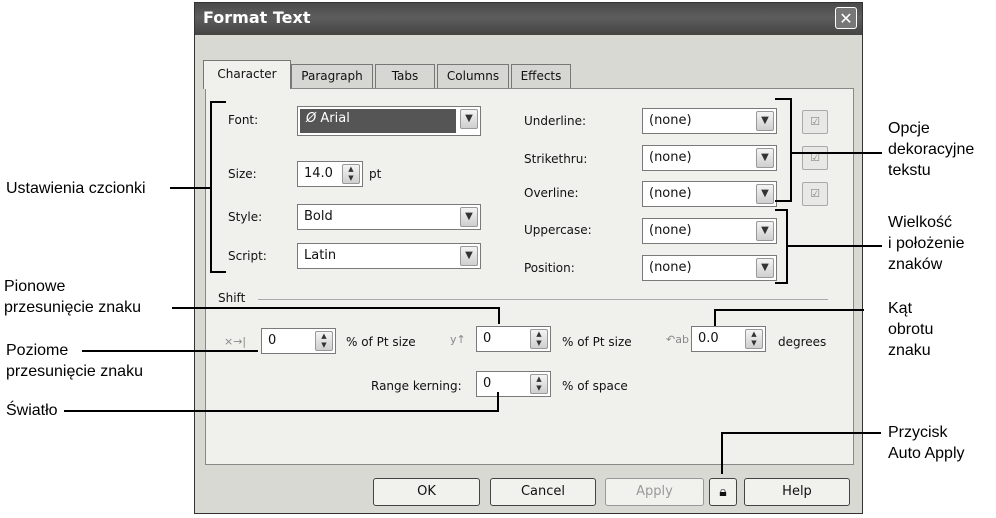 This screenshot has width=996, height=518. I want to click on opentype-font-icon: Ø, so click(313, 118).